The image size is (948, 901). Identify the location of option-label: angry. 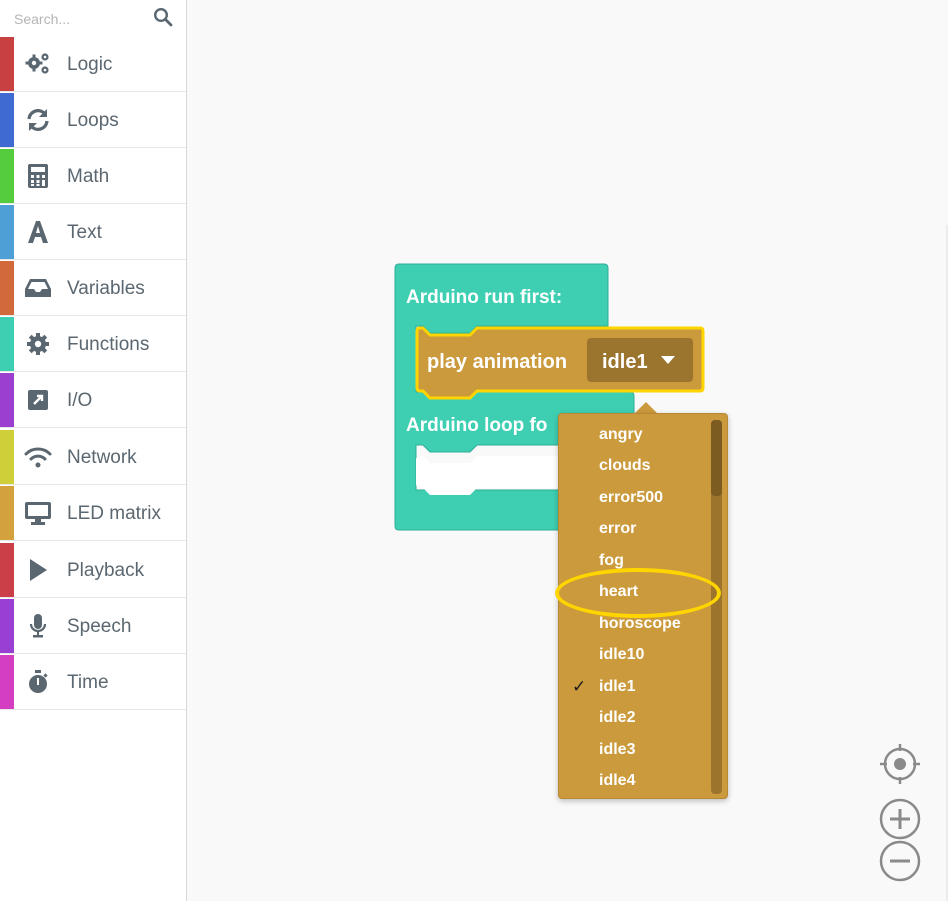
(621, 434).